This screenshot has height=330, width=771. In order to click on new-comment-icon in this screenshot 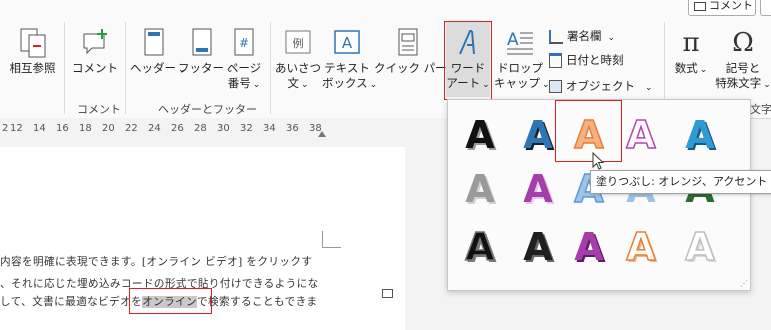, I will do `click(95, 42)`.